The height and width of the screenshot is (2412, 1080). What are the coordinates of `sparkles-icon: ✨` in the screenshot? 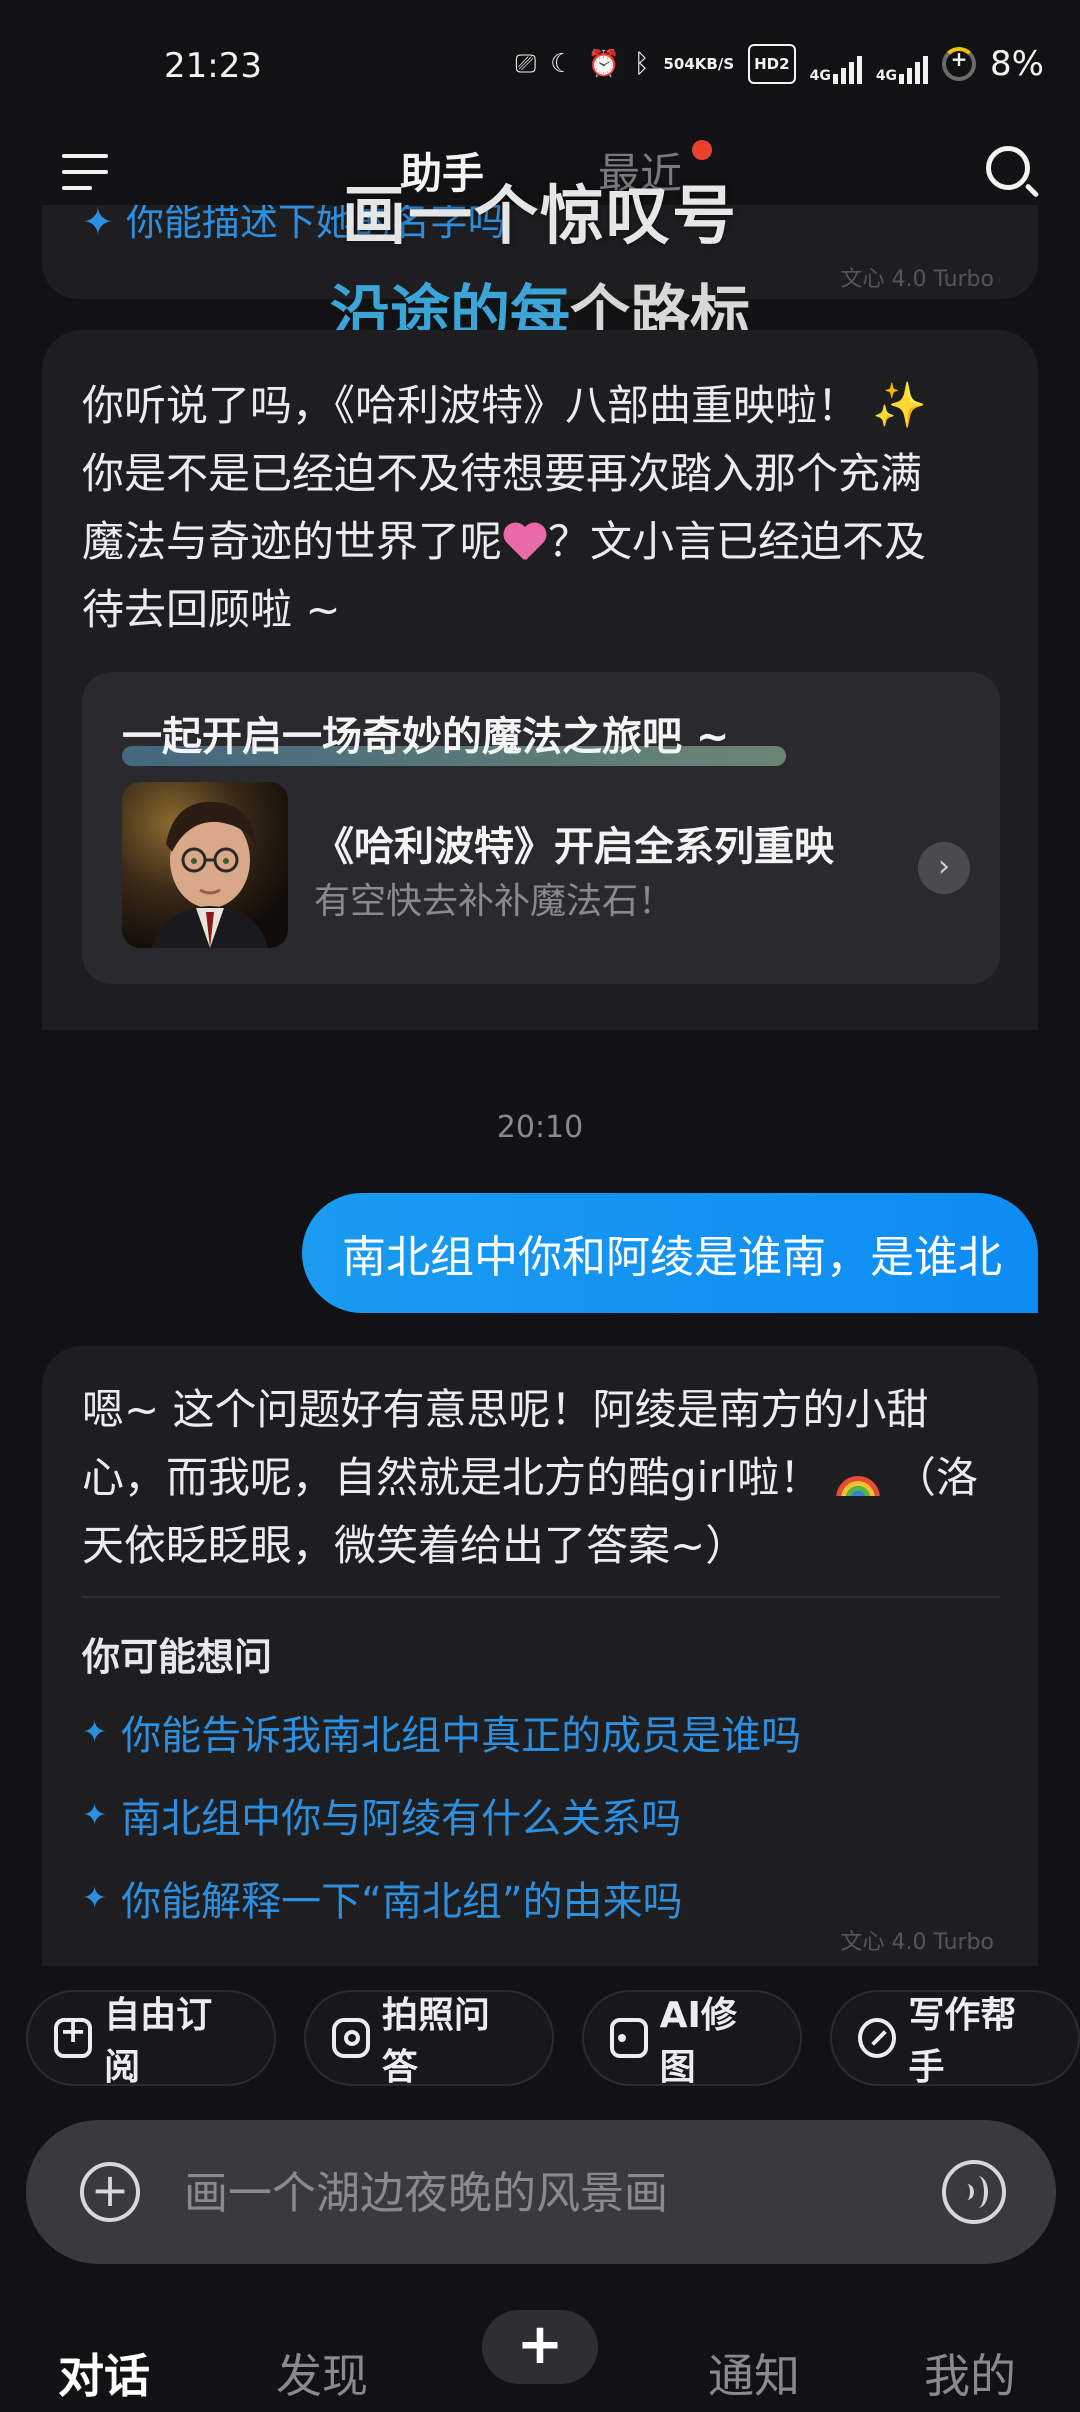 It's located at (900, 405).